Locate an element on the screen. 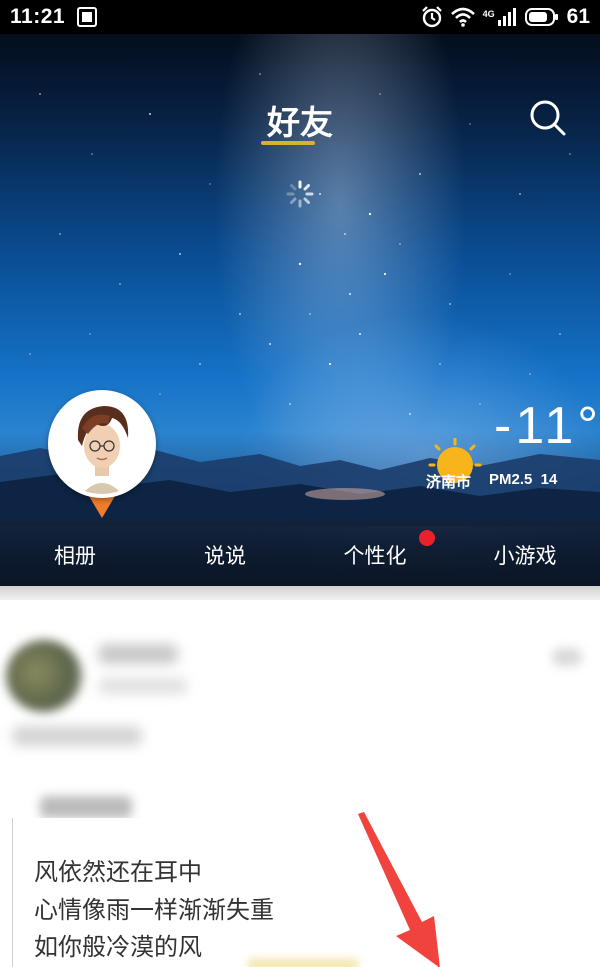 The image size is (600, 967). tab-personalize-label: 个性化 is located at coordinates (375, 556).